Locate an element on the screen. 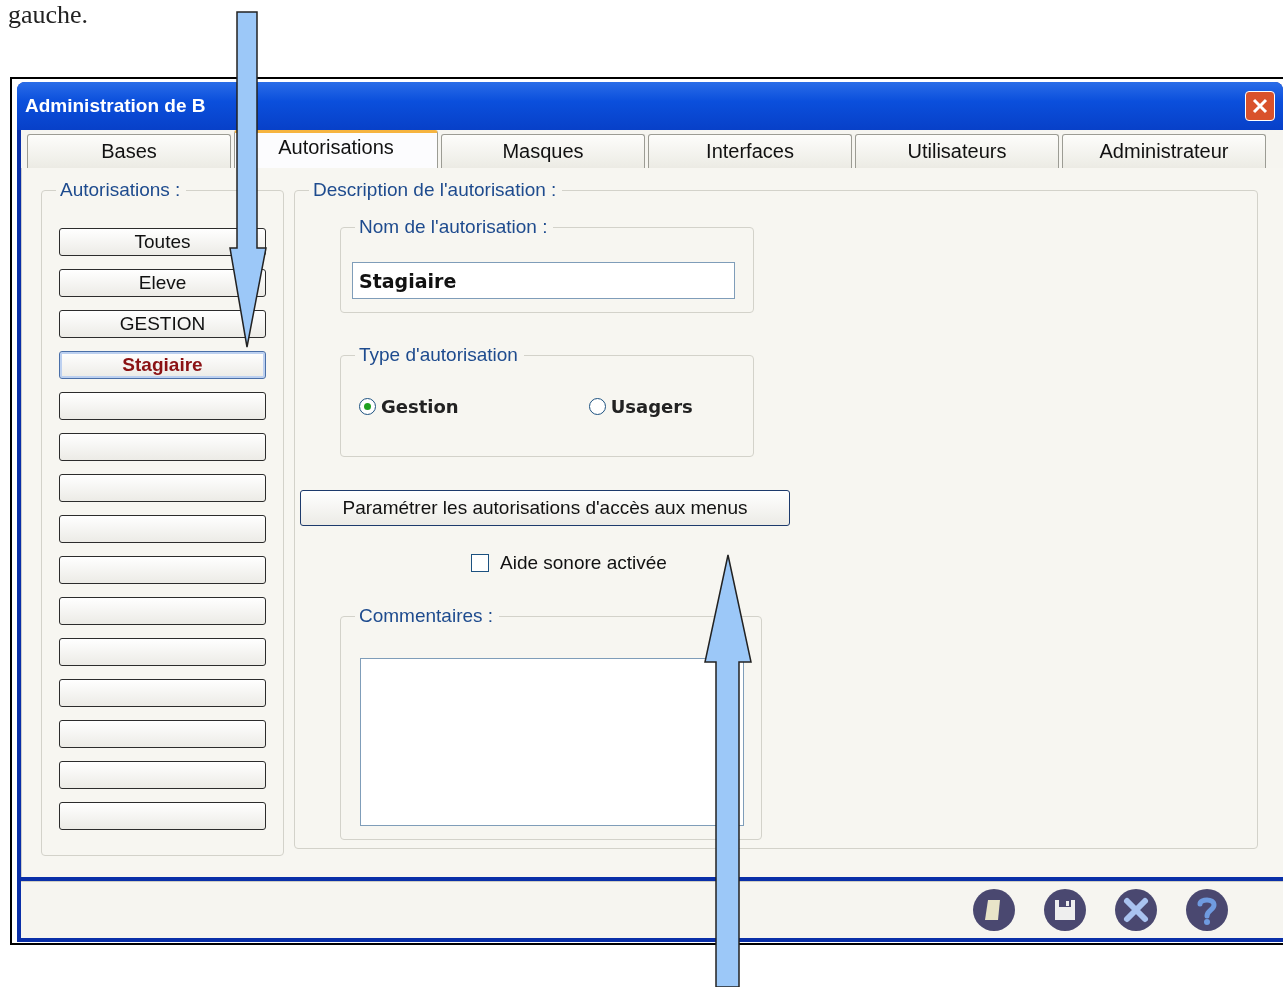  tab: Bases is located at coordinates (129, 151).